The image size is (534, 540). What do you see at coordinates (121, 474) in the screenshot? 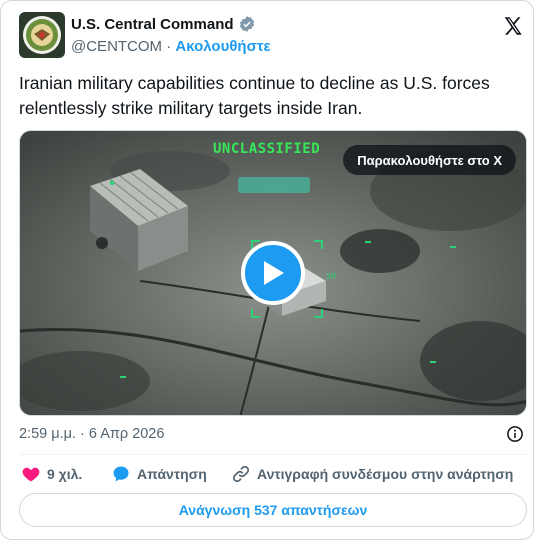
I see `reply-bubble-icon` at bounding box center [121, 474].